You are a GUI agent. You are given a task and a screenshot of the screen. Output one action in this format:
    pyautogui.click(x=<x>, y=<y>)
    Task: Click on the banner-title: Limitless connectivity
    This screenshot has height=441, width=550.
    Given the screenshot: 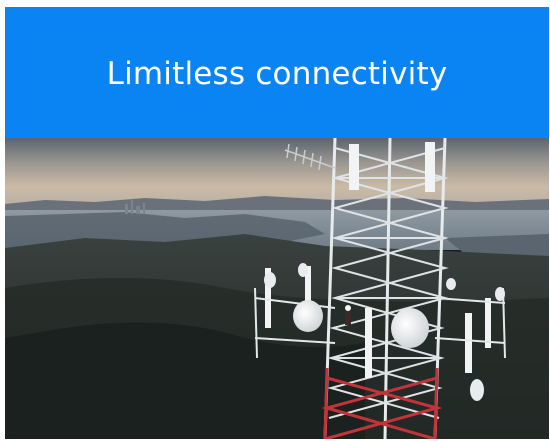 What is the action you would take?
    pyautogui.click(x=277, y=73)
    